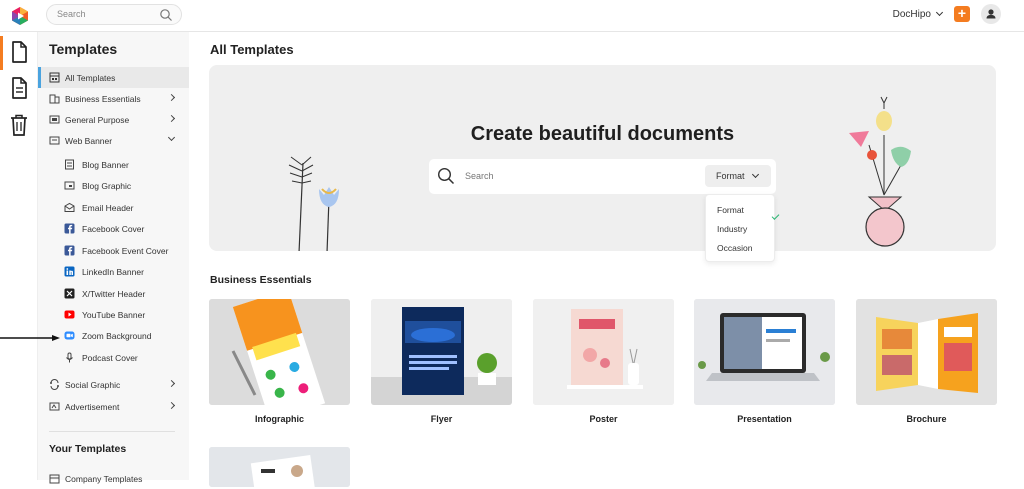 This screenshot has width=1024, height=489. I want to click on hero-search-placeholder: Search, so click(479, 176).